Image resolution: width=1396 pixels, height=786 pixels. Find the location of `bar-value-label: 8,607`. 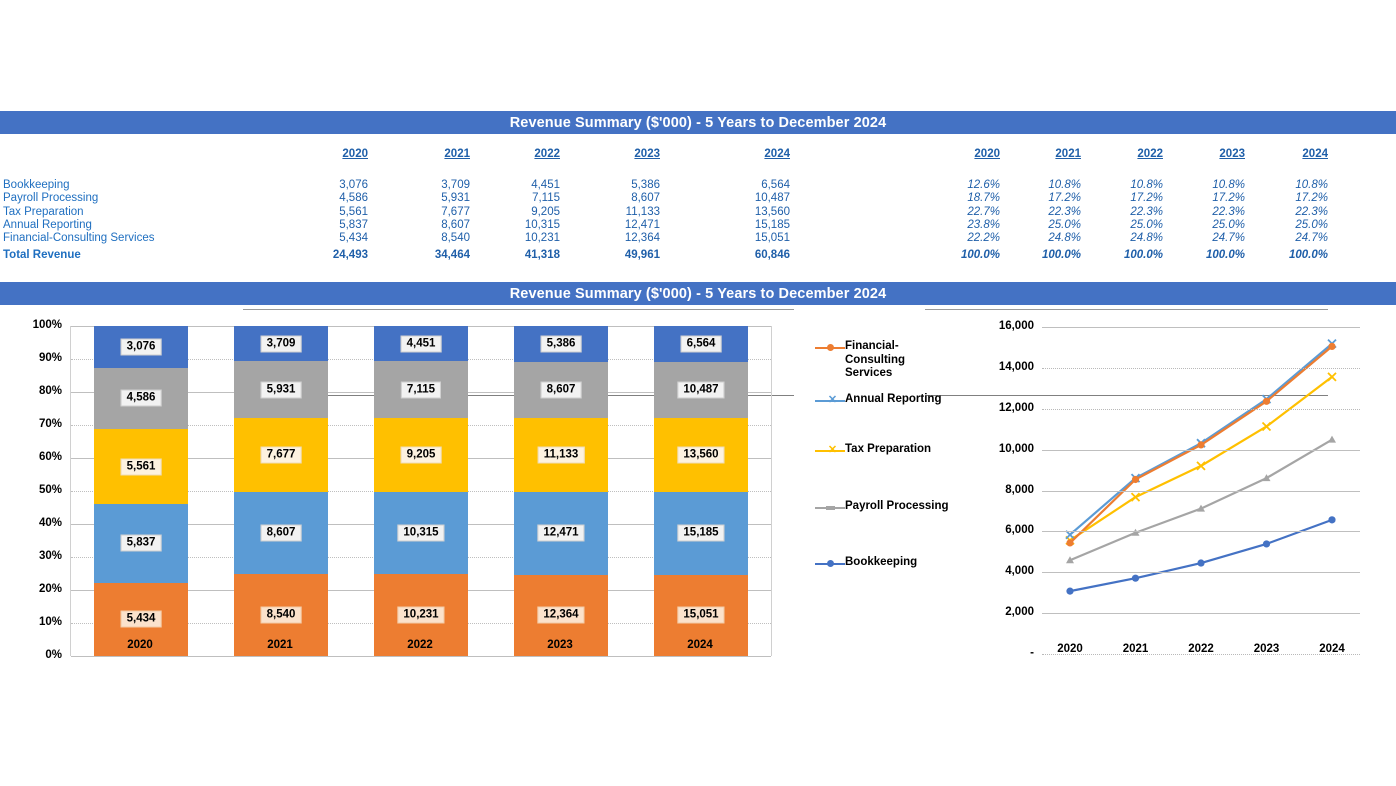

bar-value-label: 8,607 is located at coordinates (281, 533).